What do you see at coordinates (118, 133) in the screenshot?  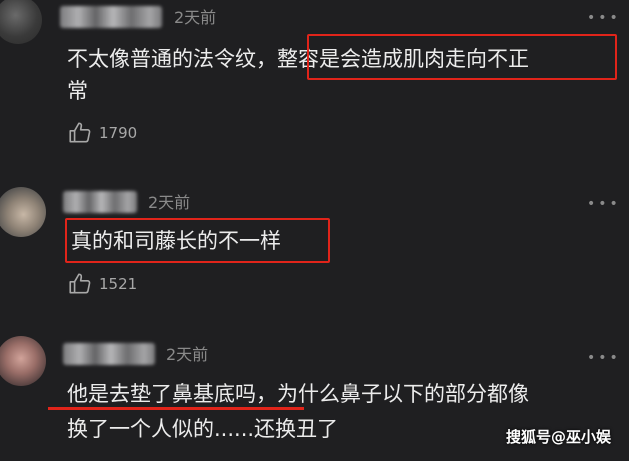 I see `like-count: 1790` at bounding box center [118, 133].